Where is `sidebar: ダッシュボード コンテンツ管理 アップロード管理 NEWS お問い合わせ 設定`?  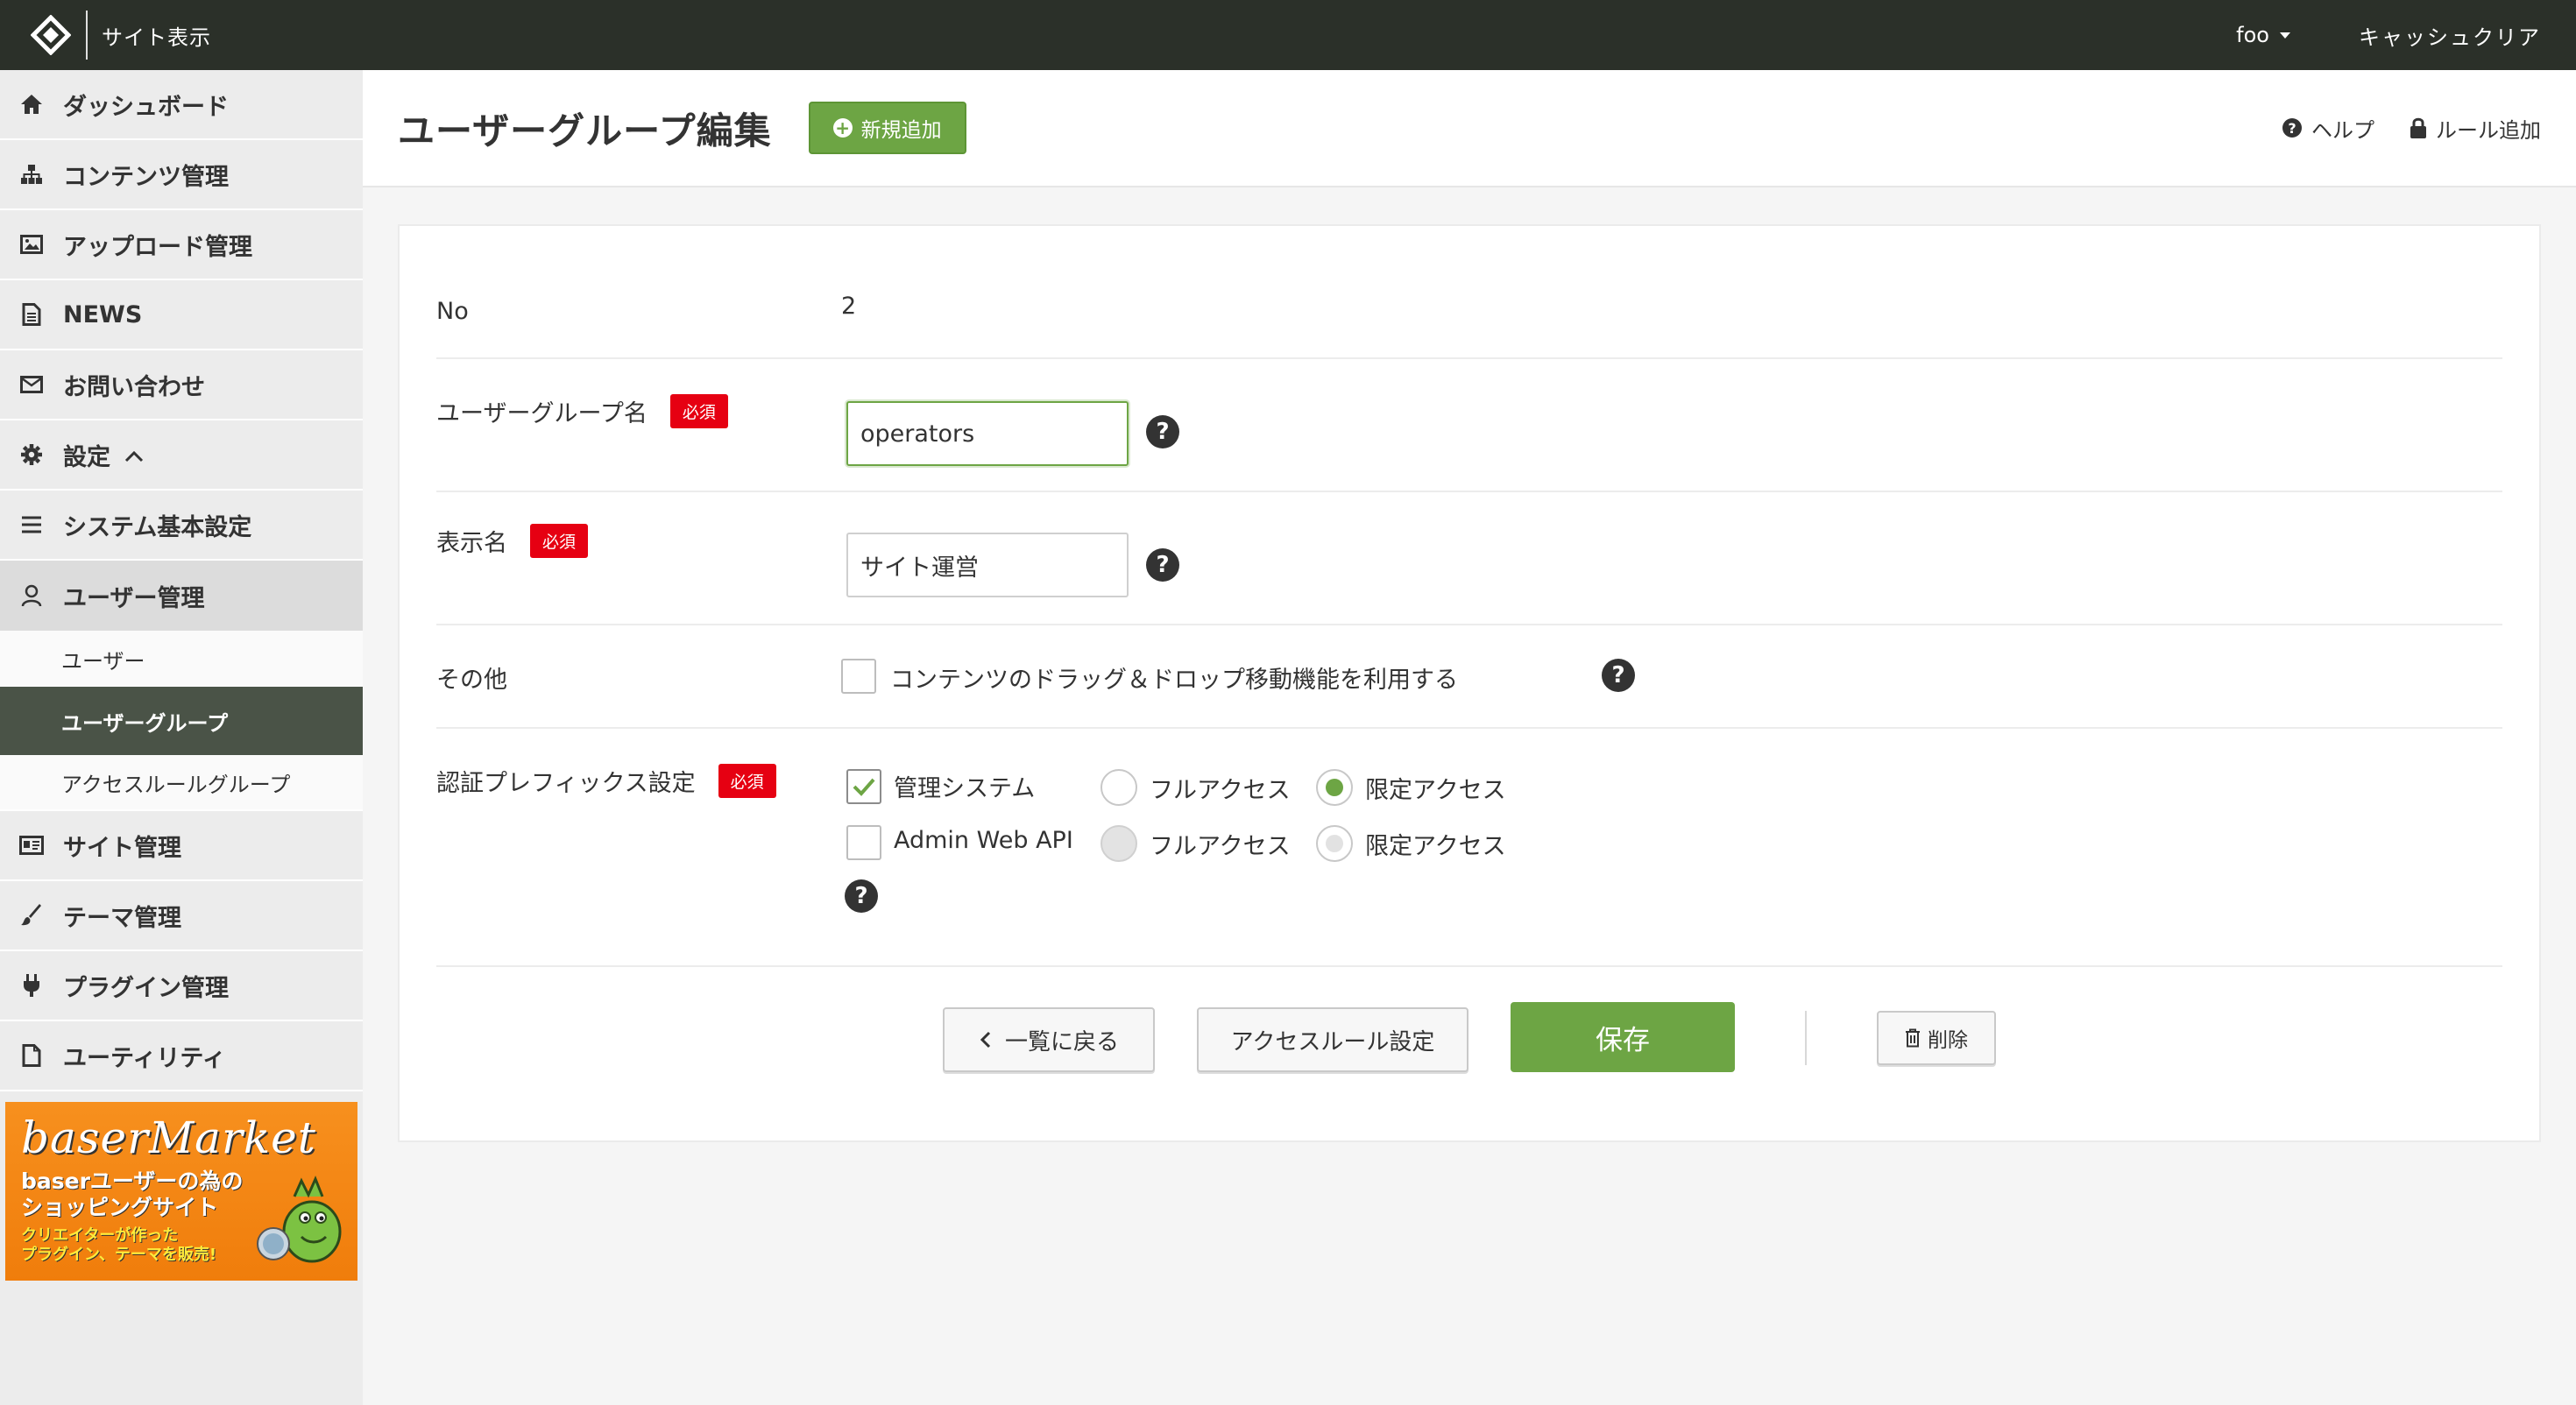
sidebar: ダッシュボード コンテンツ管理 アップロード管理 NEWS お問い合わせ 設定 is located at coordinates (181, 737).